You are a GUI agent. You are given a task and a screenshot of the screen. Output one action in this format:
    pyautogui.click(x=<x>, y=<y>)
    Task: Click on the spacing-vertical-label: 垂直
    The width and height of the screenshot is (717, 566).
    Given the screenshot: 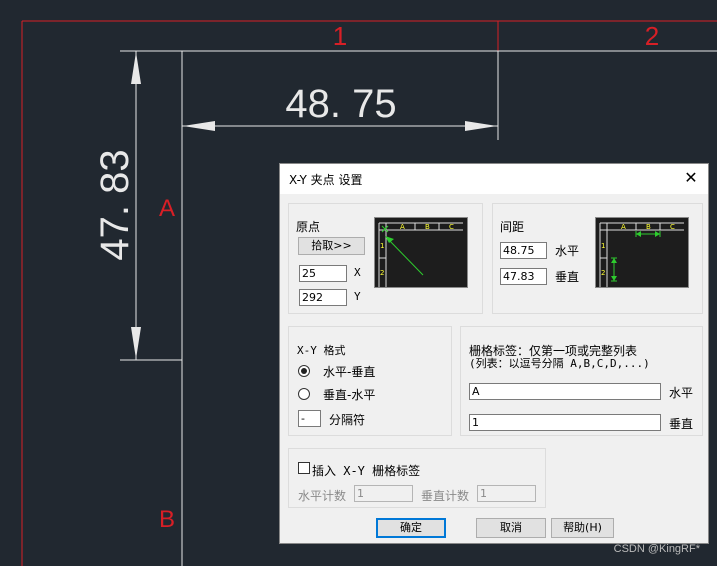 What is the action you would take?
    pyautogui.click(x=567, y=277)
    